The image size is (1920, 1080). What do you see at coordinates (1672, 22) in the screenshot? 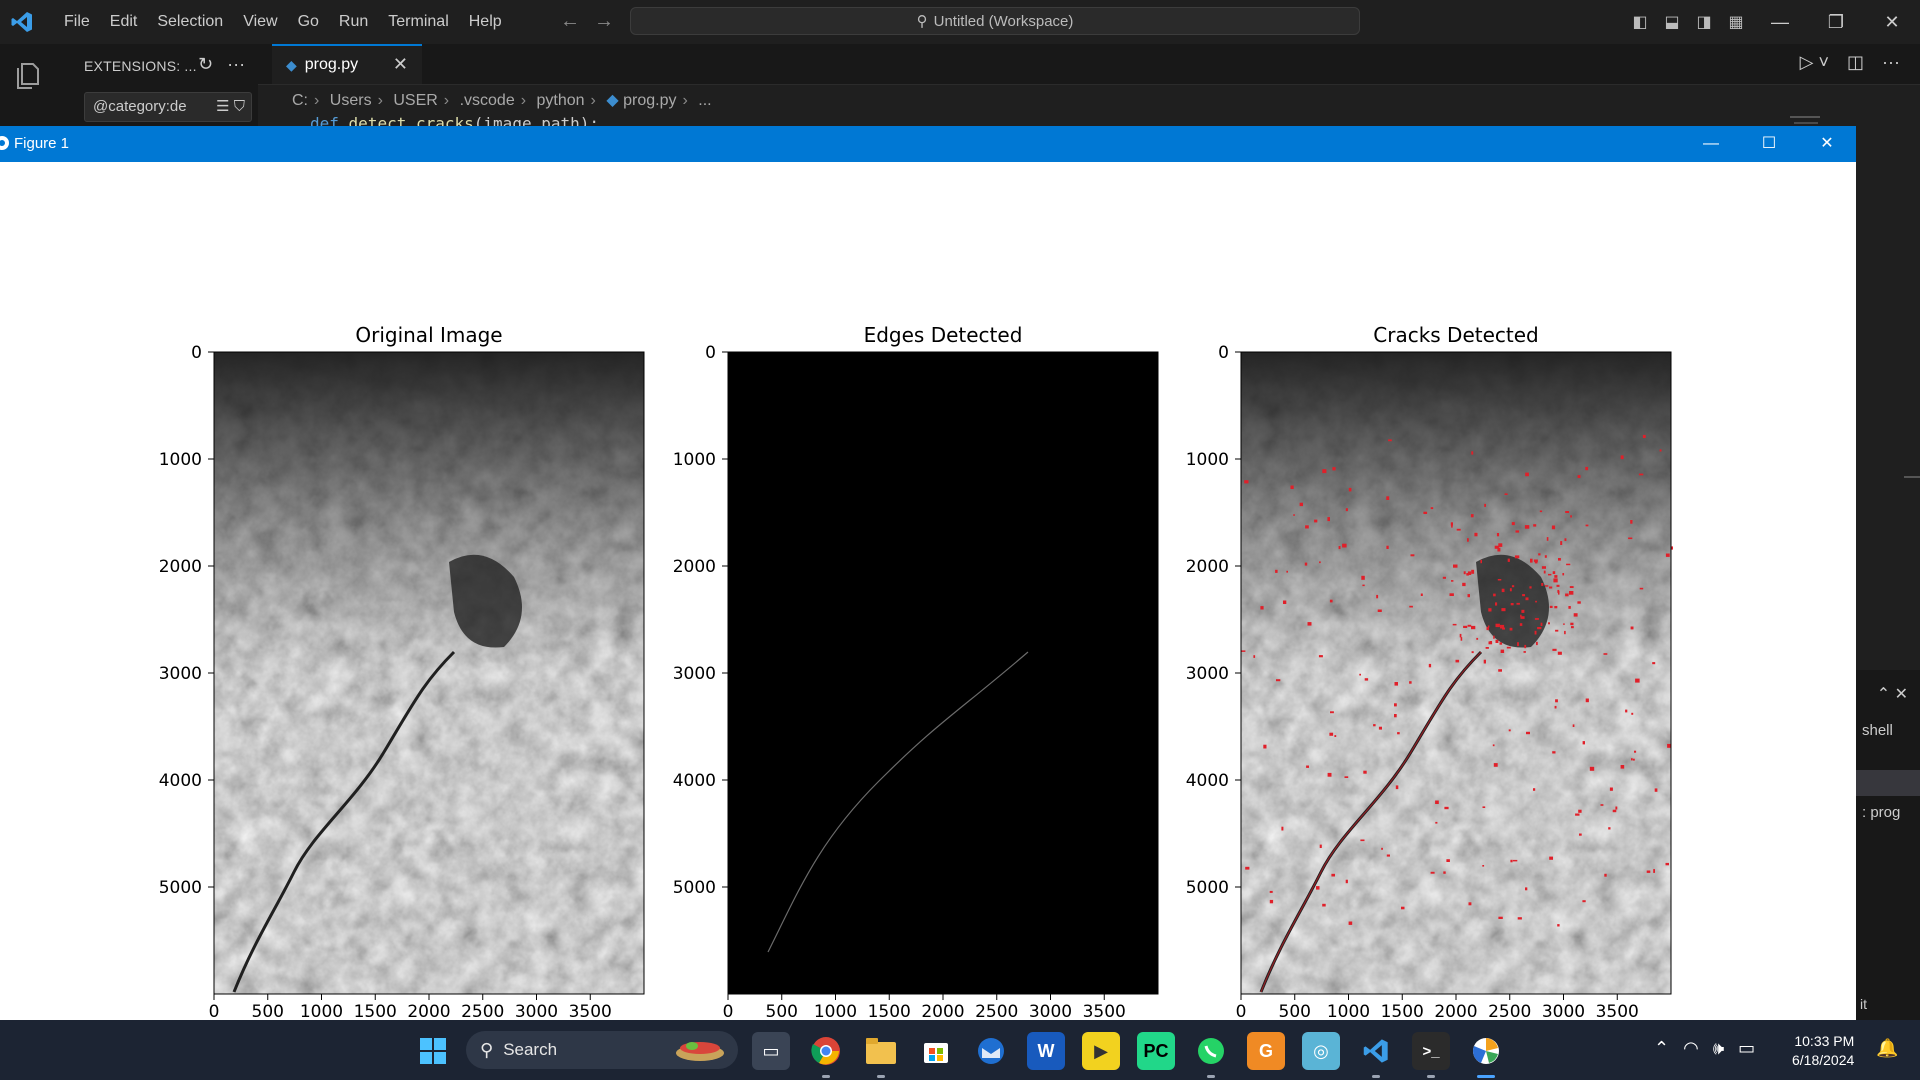
I see `toggle-panel-icon: ⬓` at bounding box center [1672, 22].